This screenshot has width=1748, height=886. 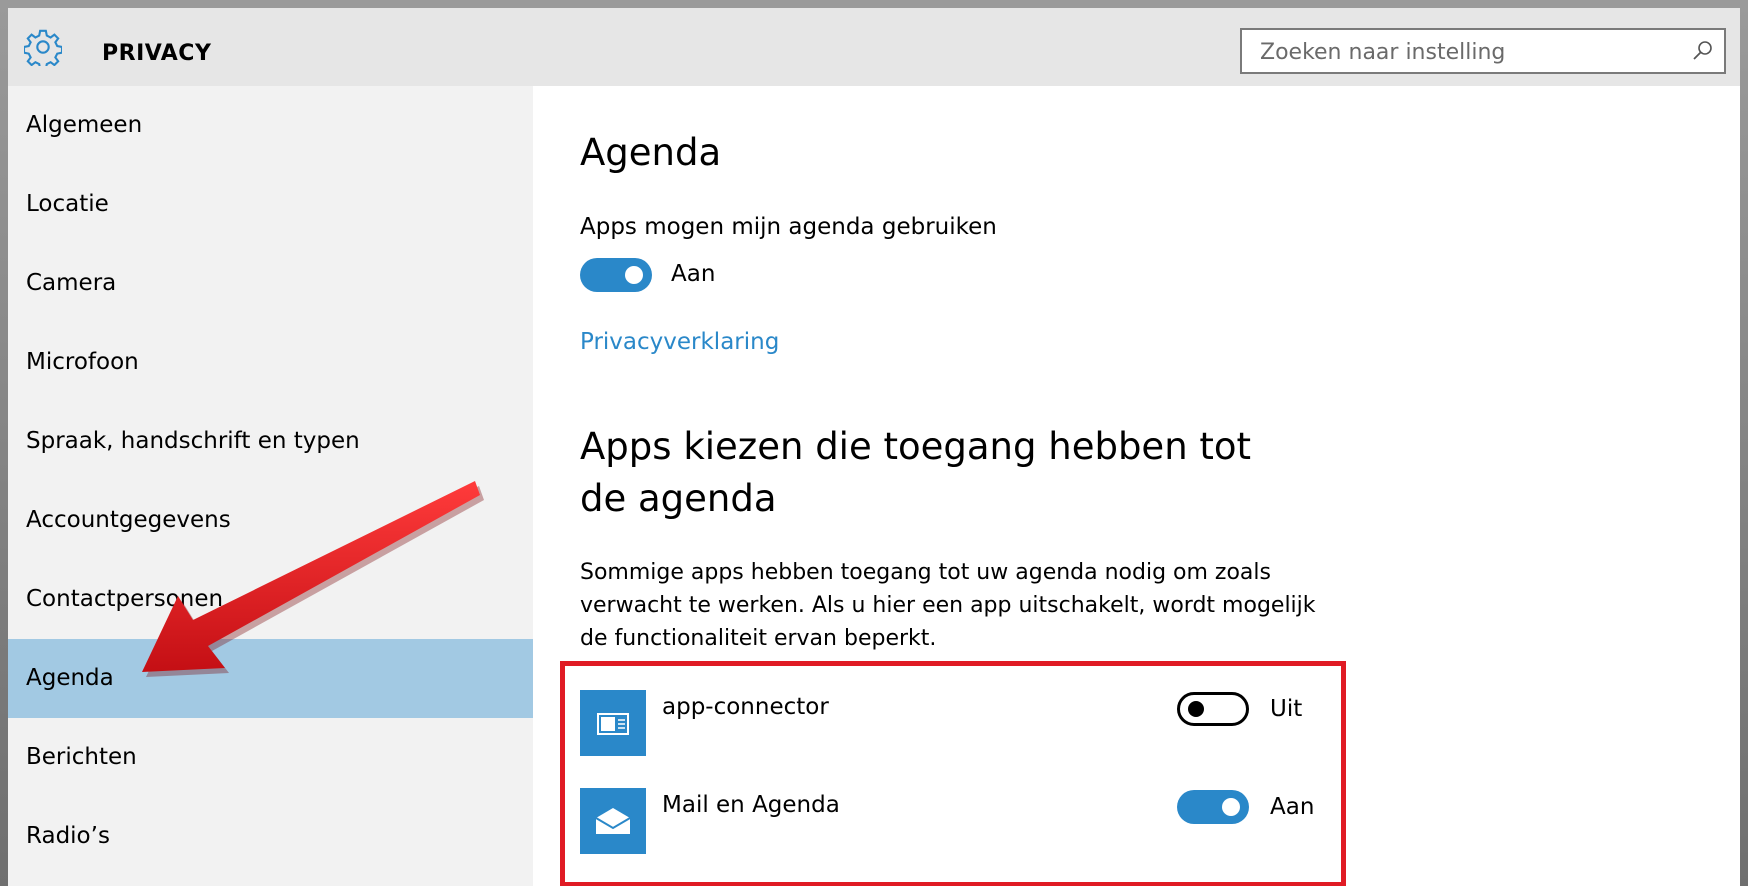 I want to click on sidebar-item-camera: Camera, so click(x=270, y=283).